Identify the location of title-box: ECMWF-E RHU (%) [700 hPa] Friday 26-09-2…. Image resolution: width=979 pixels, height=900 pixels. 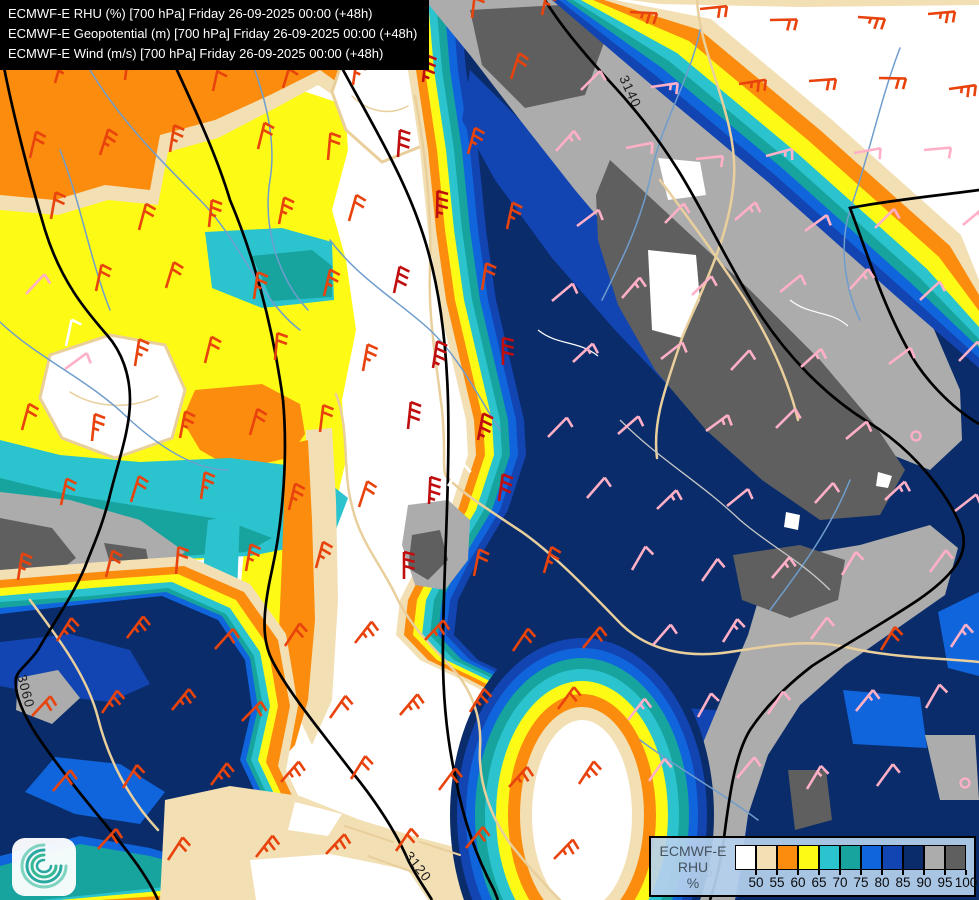
(215, 35).